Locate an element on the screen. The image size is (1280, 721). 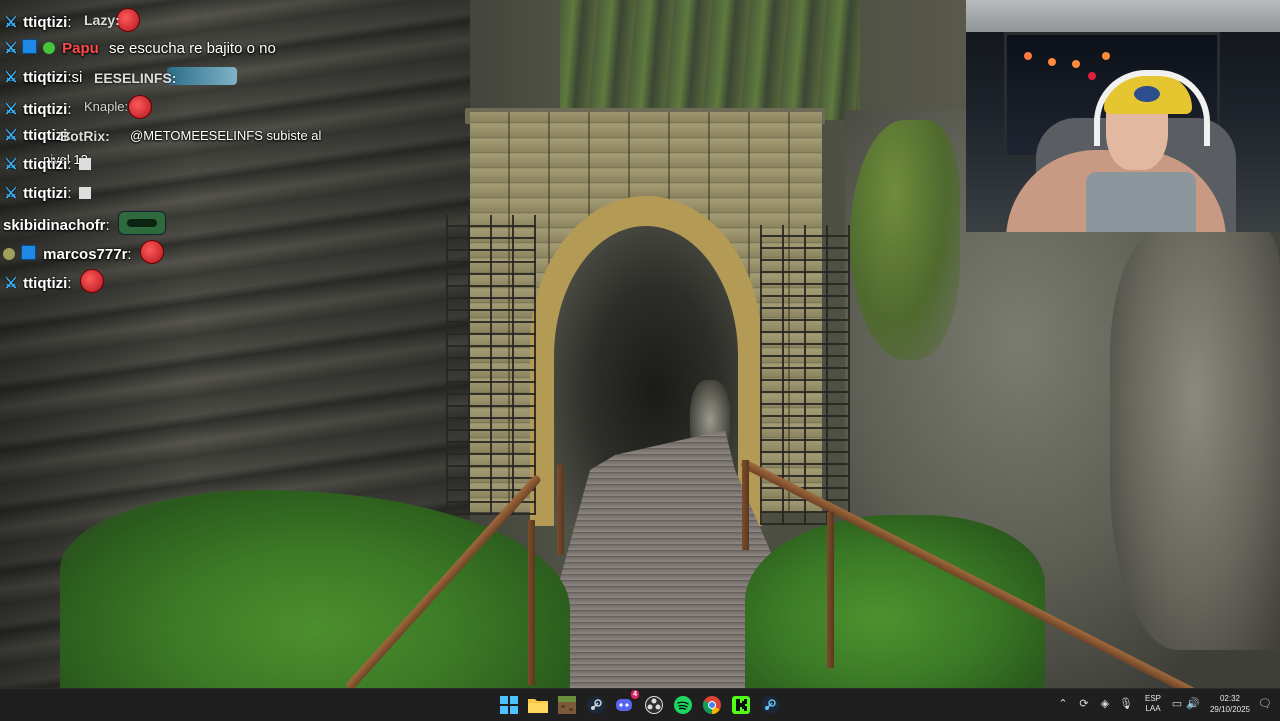
microphone-icon: 🎙 is located at coordinates (1126, 704).